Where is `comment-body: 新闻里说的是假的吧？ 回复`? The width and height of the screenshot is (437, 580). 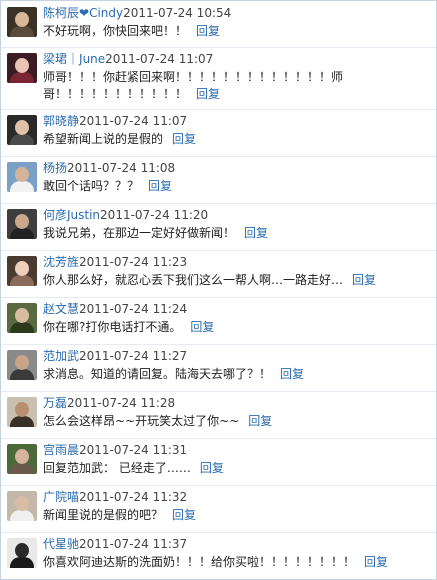 comment-body: 新闻里说的是假的吧？ 回复 is located at coordinates (233, 515).